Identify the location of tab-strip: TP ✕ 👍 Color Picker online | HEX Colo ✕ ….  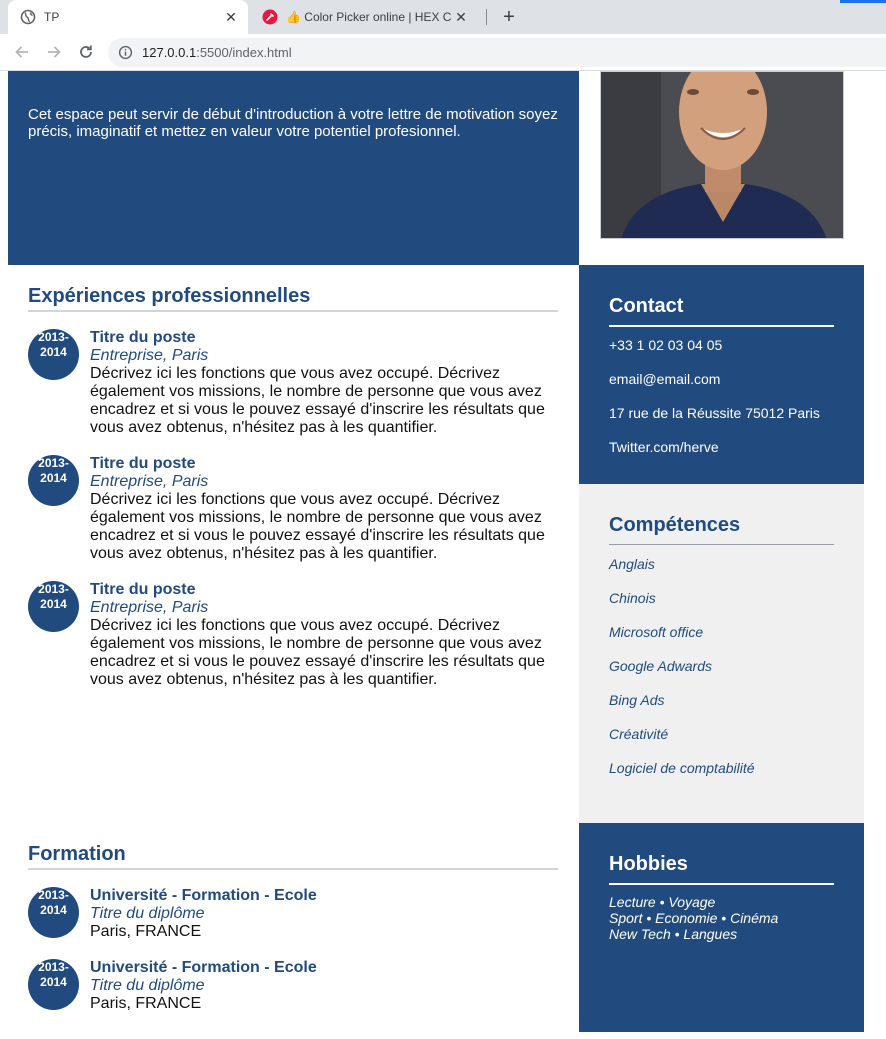
(443, 17).